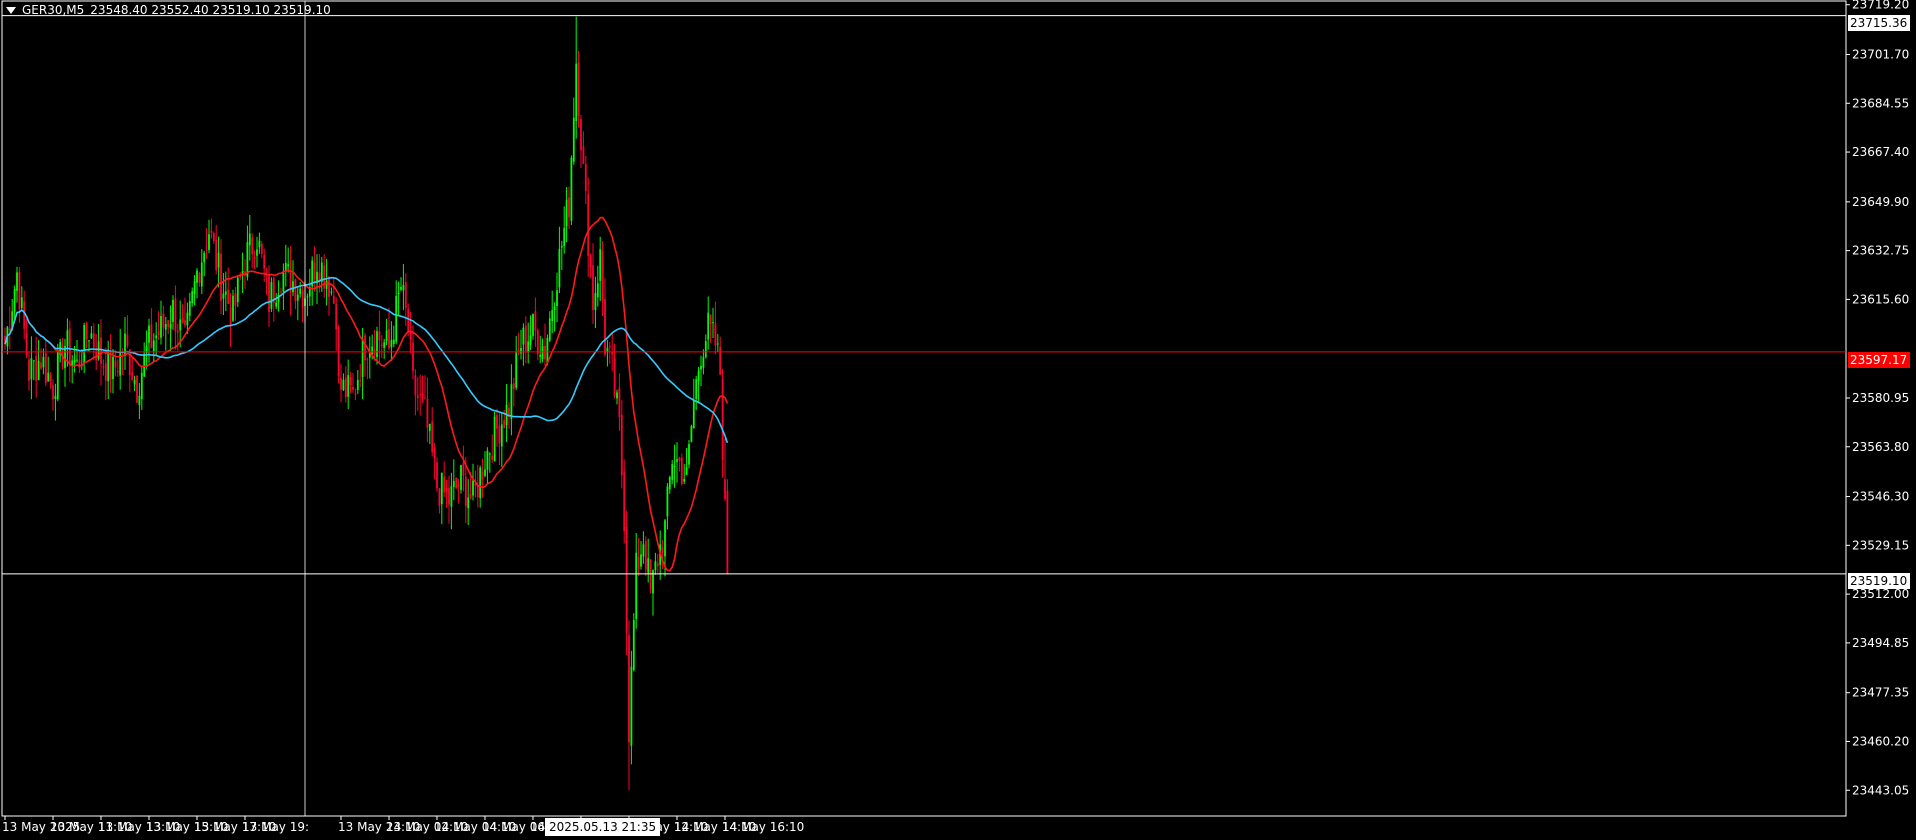  I want to click on y-tick-label: 23615.60, so click(1880, 299).